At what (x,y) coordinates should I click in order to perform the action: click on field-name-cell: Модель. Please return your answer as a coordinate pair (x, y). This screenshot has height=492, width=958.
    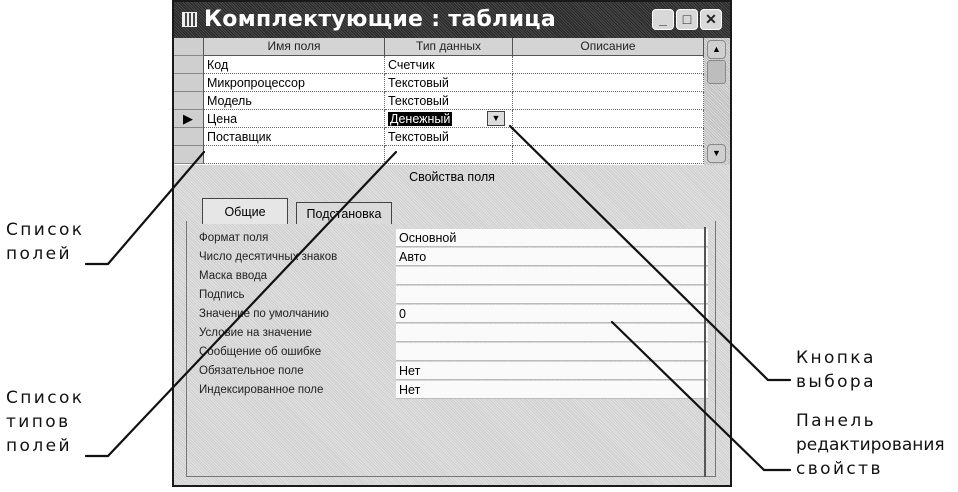
    Looking at the image, I should click on (294, 101).